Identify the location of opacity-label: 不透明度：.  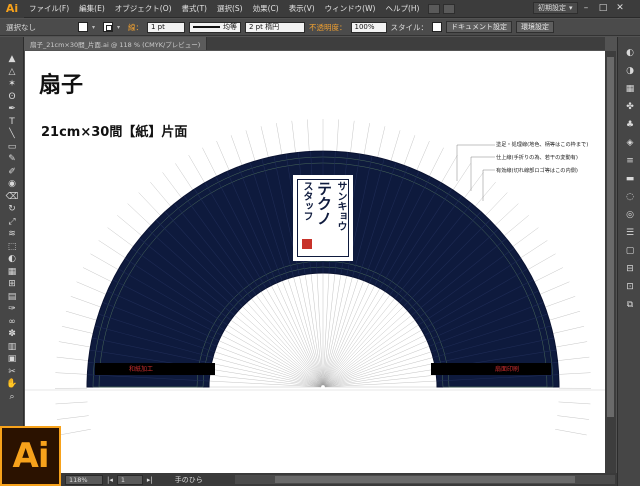
(328, 27).